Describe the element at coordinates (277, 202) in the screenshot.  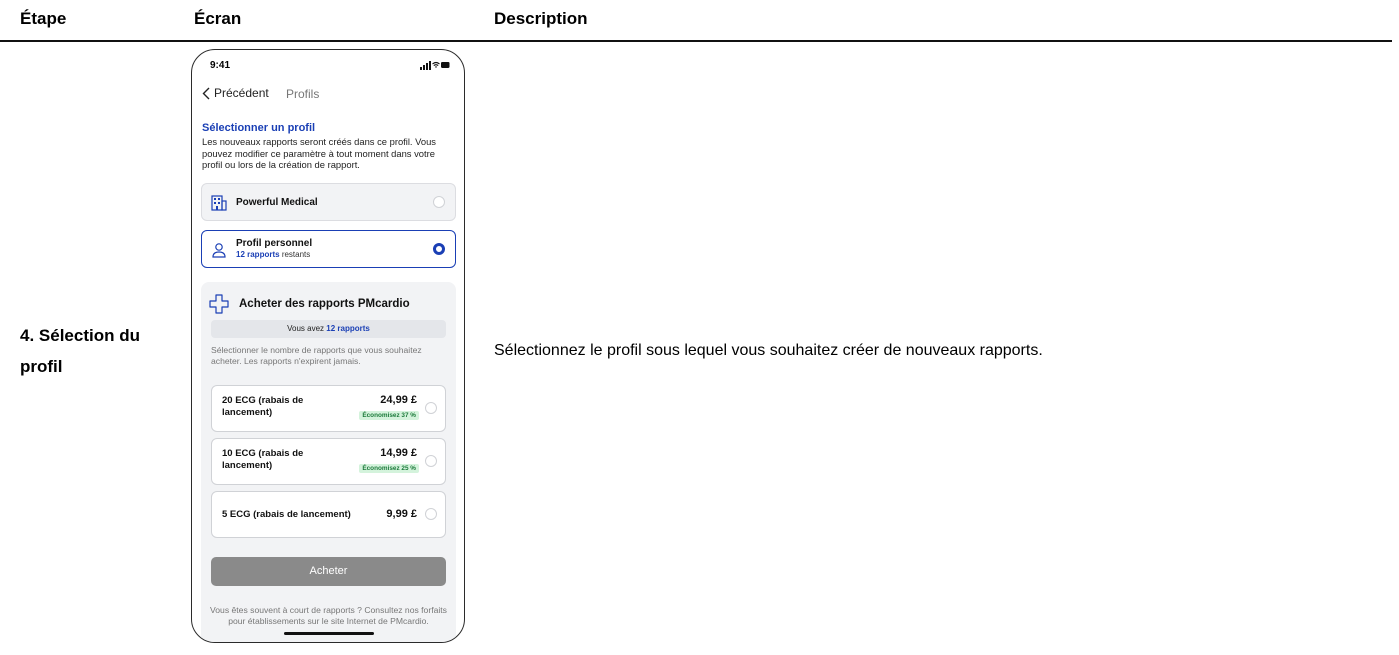
I see `profile-name: Powerful Medical` at that location.